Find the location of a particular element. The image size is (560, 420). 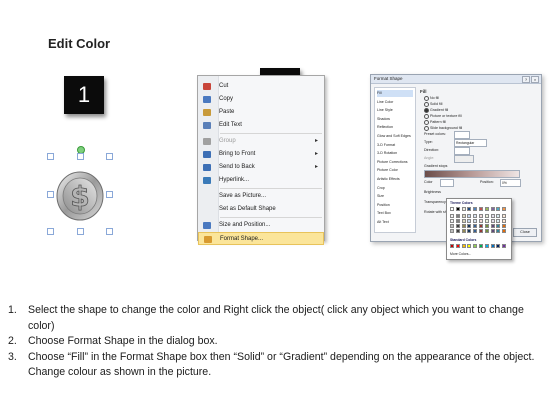

nav-item-position: Position is located at coordinates (395, 205).